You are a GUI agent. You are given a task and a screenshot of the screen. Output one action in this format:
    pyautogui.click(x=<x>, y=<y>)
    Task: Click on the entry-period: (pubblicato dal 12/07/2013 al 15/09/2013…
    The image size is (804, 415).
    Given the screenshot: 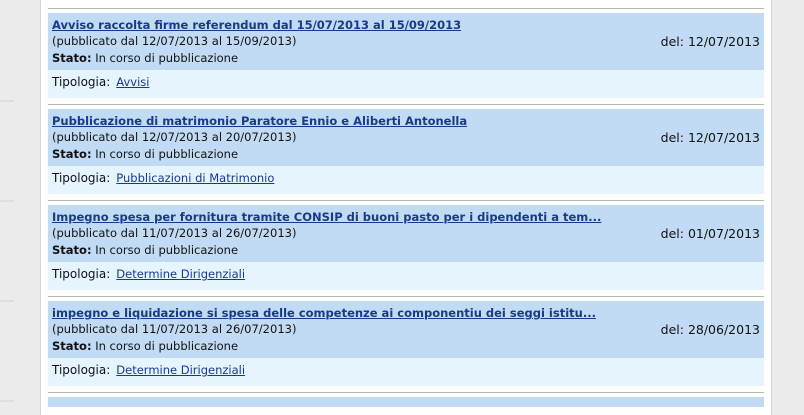 What is the action you would take?
    pyautogui.click(x=174, y=41)
    